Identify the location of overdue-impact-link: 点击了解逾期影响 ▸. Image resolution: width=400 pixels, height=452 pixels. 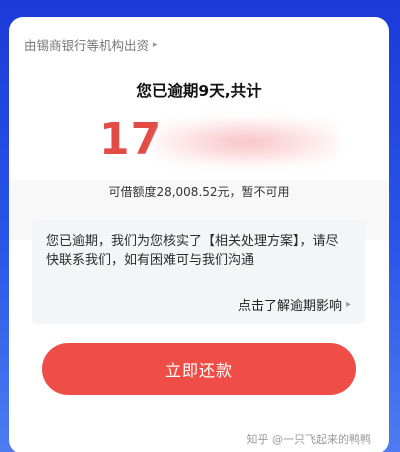
(294, 304).